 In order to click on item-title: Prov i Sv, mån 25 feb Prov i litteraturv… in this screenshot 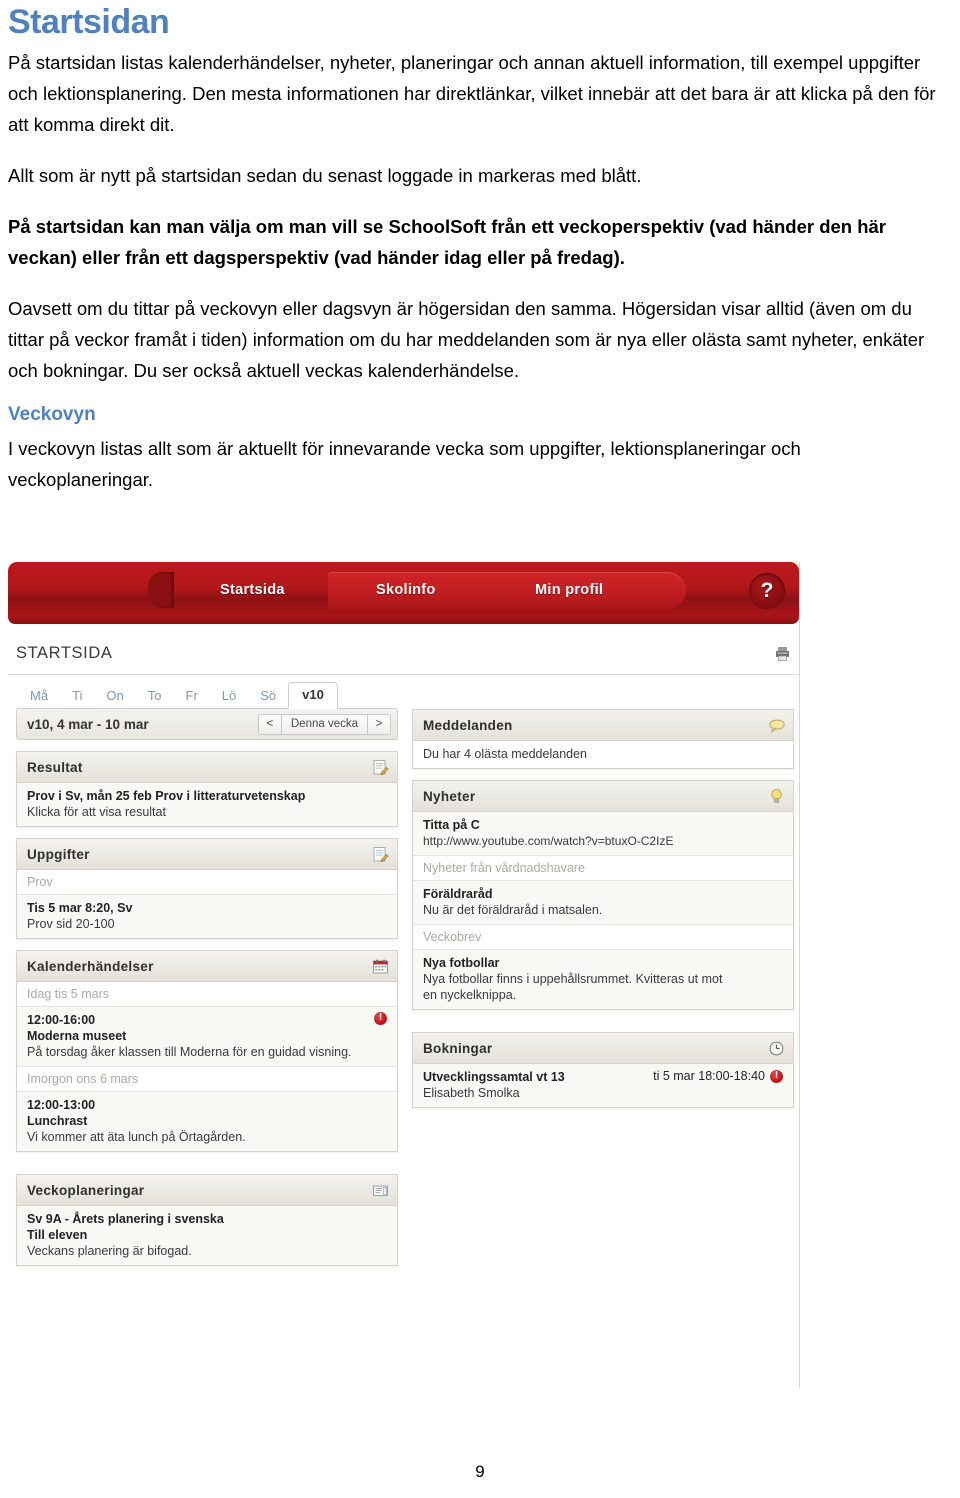, I will do `click(166, 796)`.